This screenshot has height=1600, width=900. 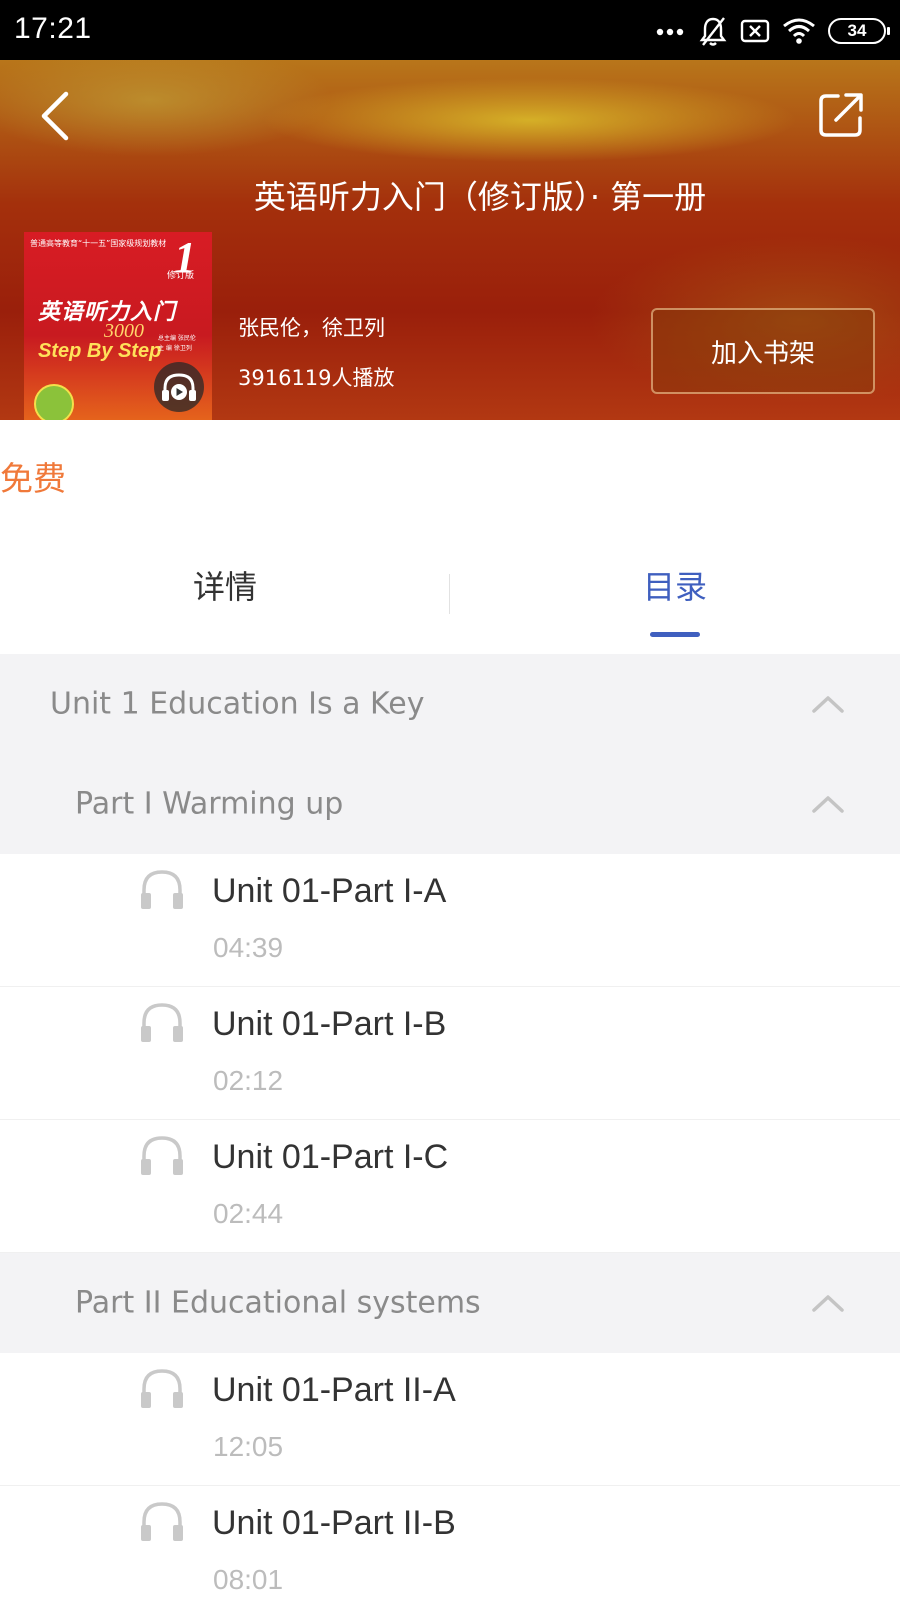 I want to click on tab-bar: 详情 目录, so click(x=450, y=603).